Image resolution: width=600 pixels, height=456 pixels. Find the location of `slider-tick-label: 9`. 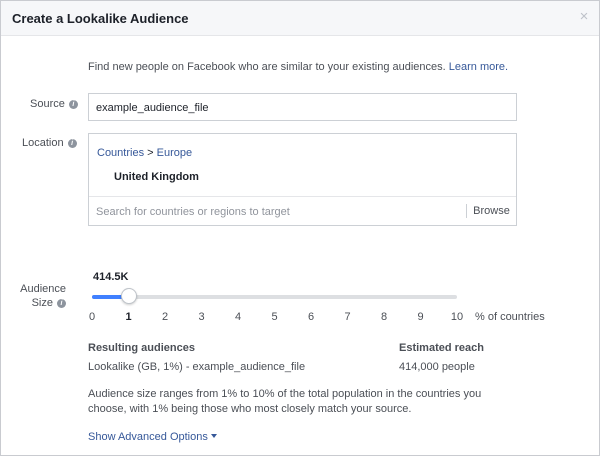

slider-tick-label: 9 is located at coordinates (420, 317).